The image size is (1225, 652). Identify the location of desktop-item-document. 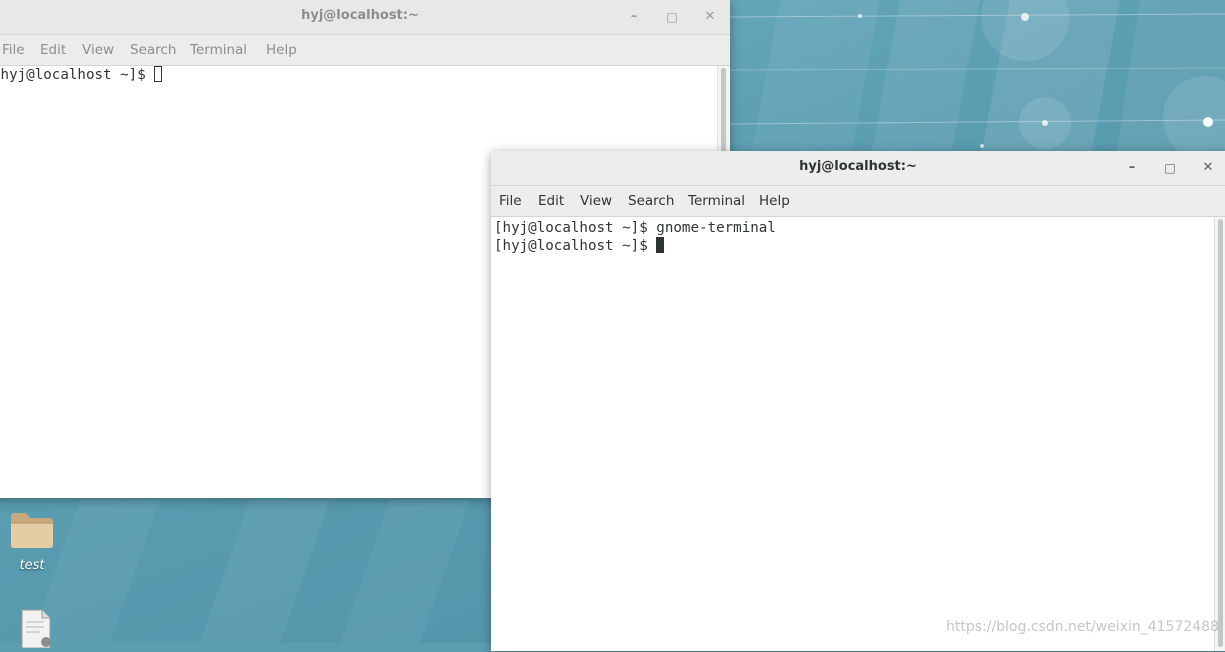
(34, 630).